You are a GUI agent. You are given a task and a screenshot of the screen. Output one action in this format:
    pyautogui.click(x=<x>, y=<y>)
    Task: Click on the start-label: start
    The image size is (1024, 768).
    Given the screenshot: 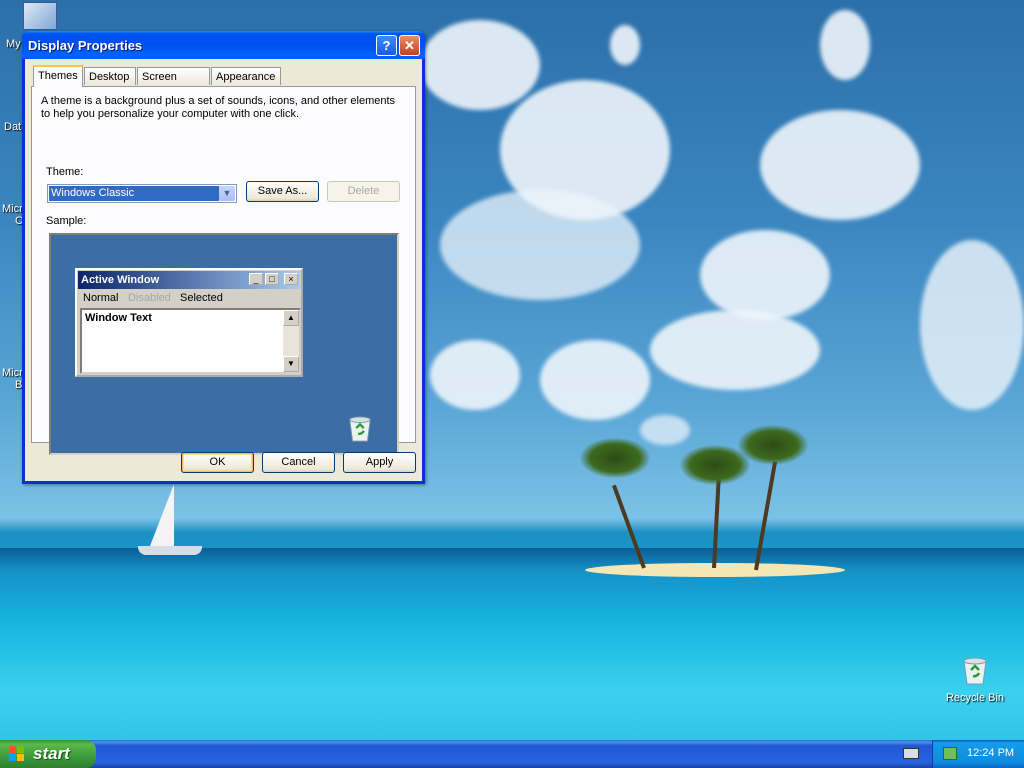 What is the action you would take?
    pyautogui.click(x=51, y=753)
    